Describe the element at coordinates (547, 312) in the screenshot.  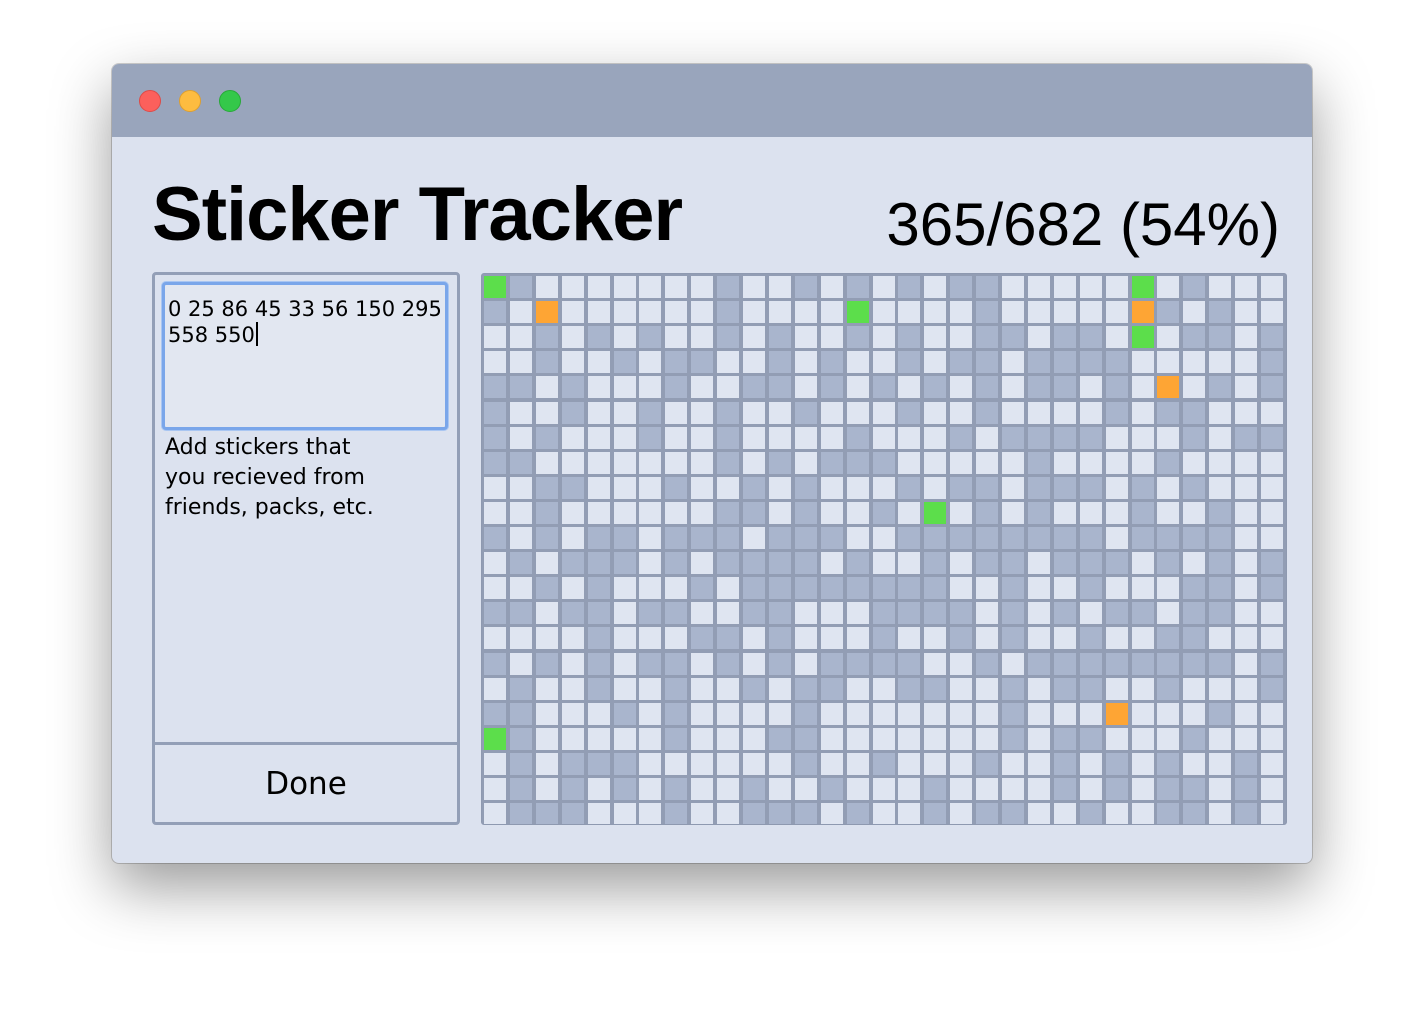
I see `sticker-cell-duplicate` at that location.